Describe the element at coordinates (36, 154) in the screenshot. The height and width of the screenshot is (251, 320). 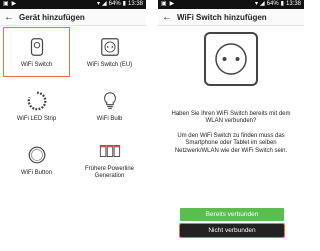
I see `round-button-icon` at that location.